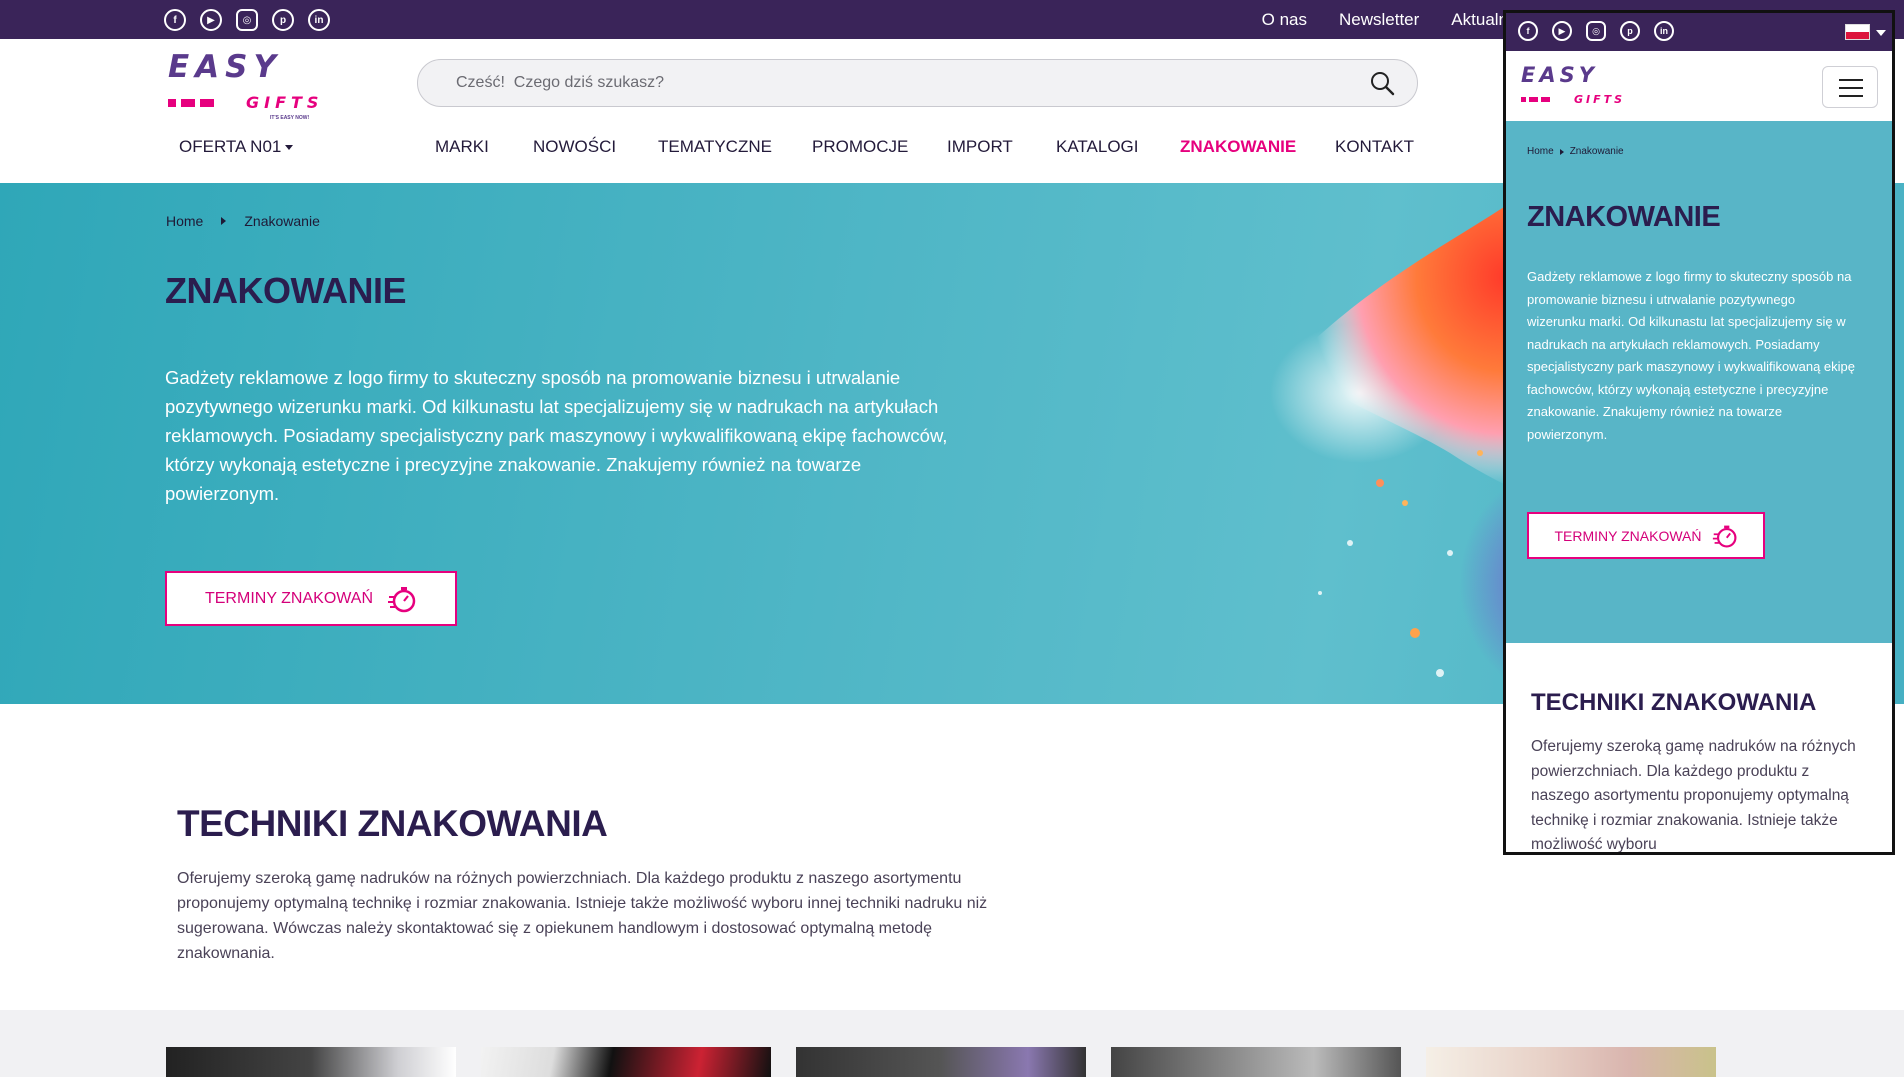  I want to click on top-links: O nas Newsletter Aktualn, so click(1385, 19).